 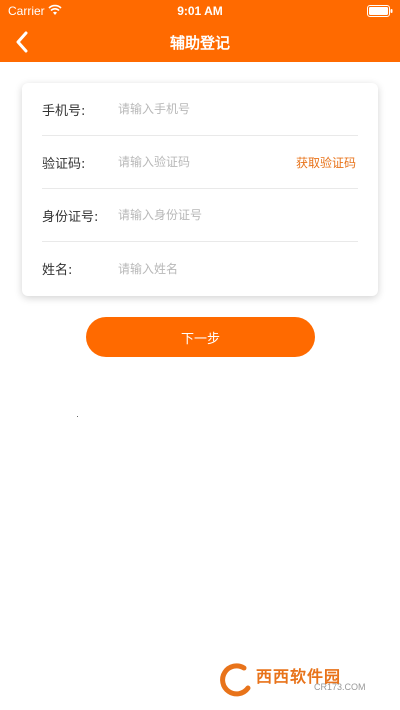 I want to click on status-time: 9:01 AM, so click(x=200, y=11).